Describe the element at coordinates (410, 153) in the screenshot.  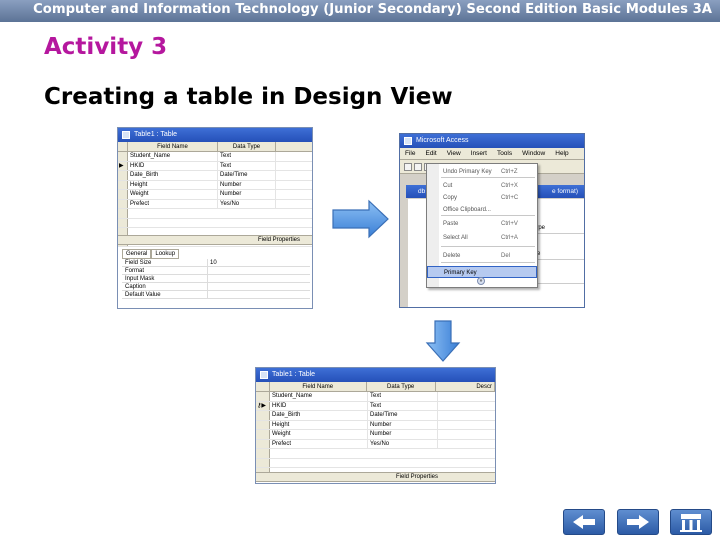
I see `menu-item-file: File` at that location.